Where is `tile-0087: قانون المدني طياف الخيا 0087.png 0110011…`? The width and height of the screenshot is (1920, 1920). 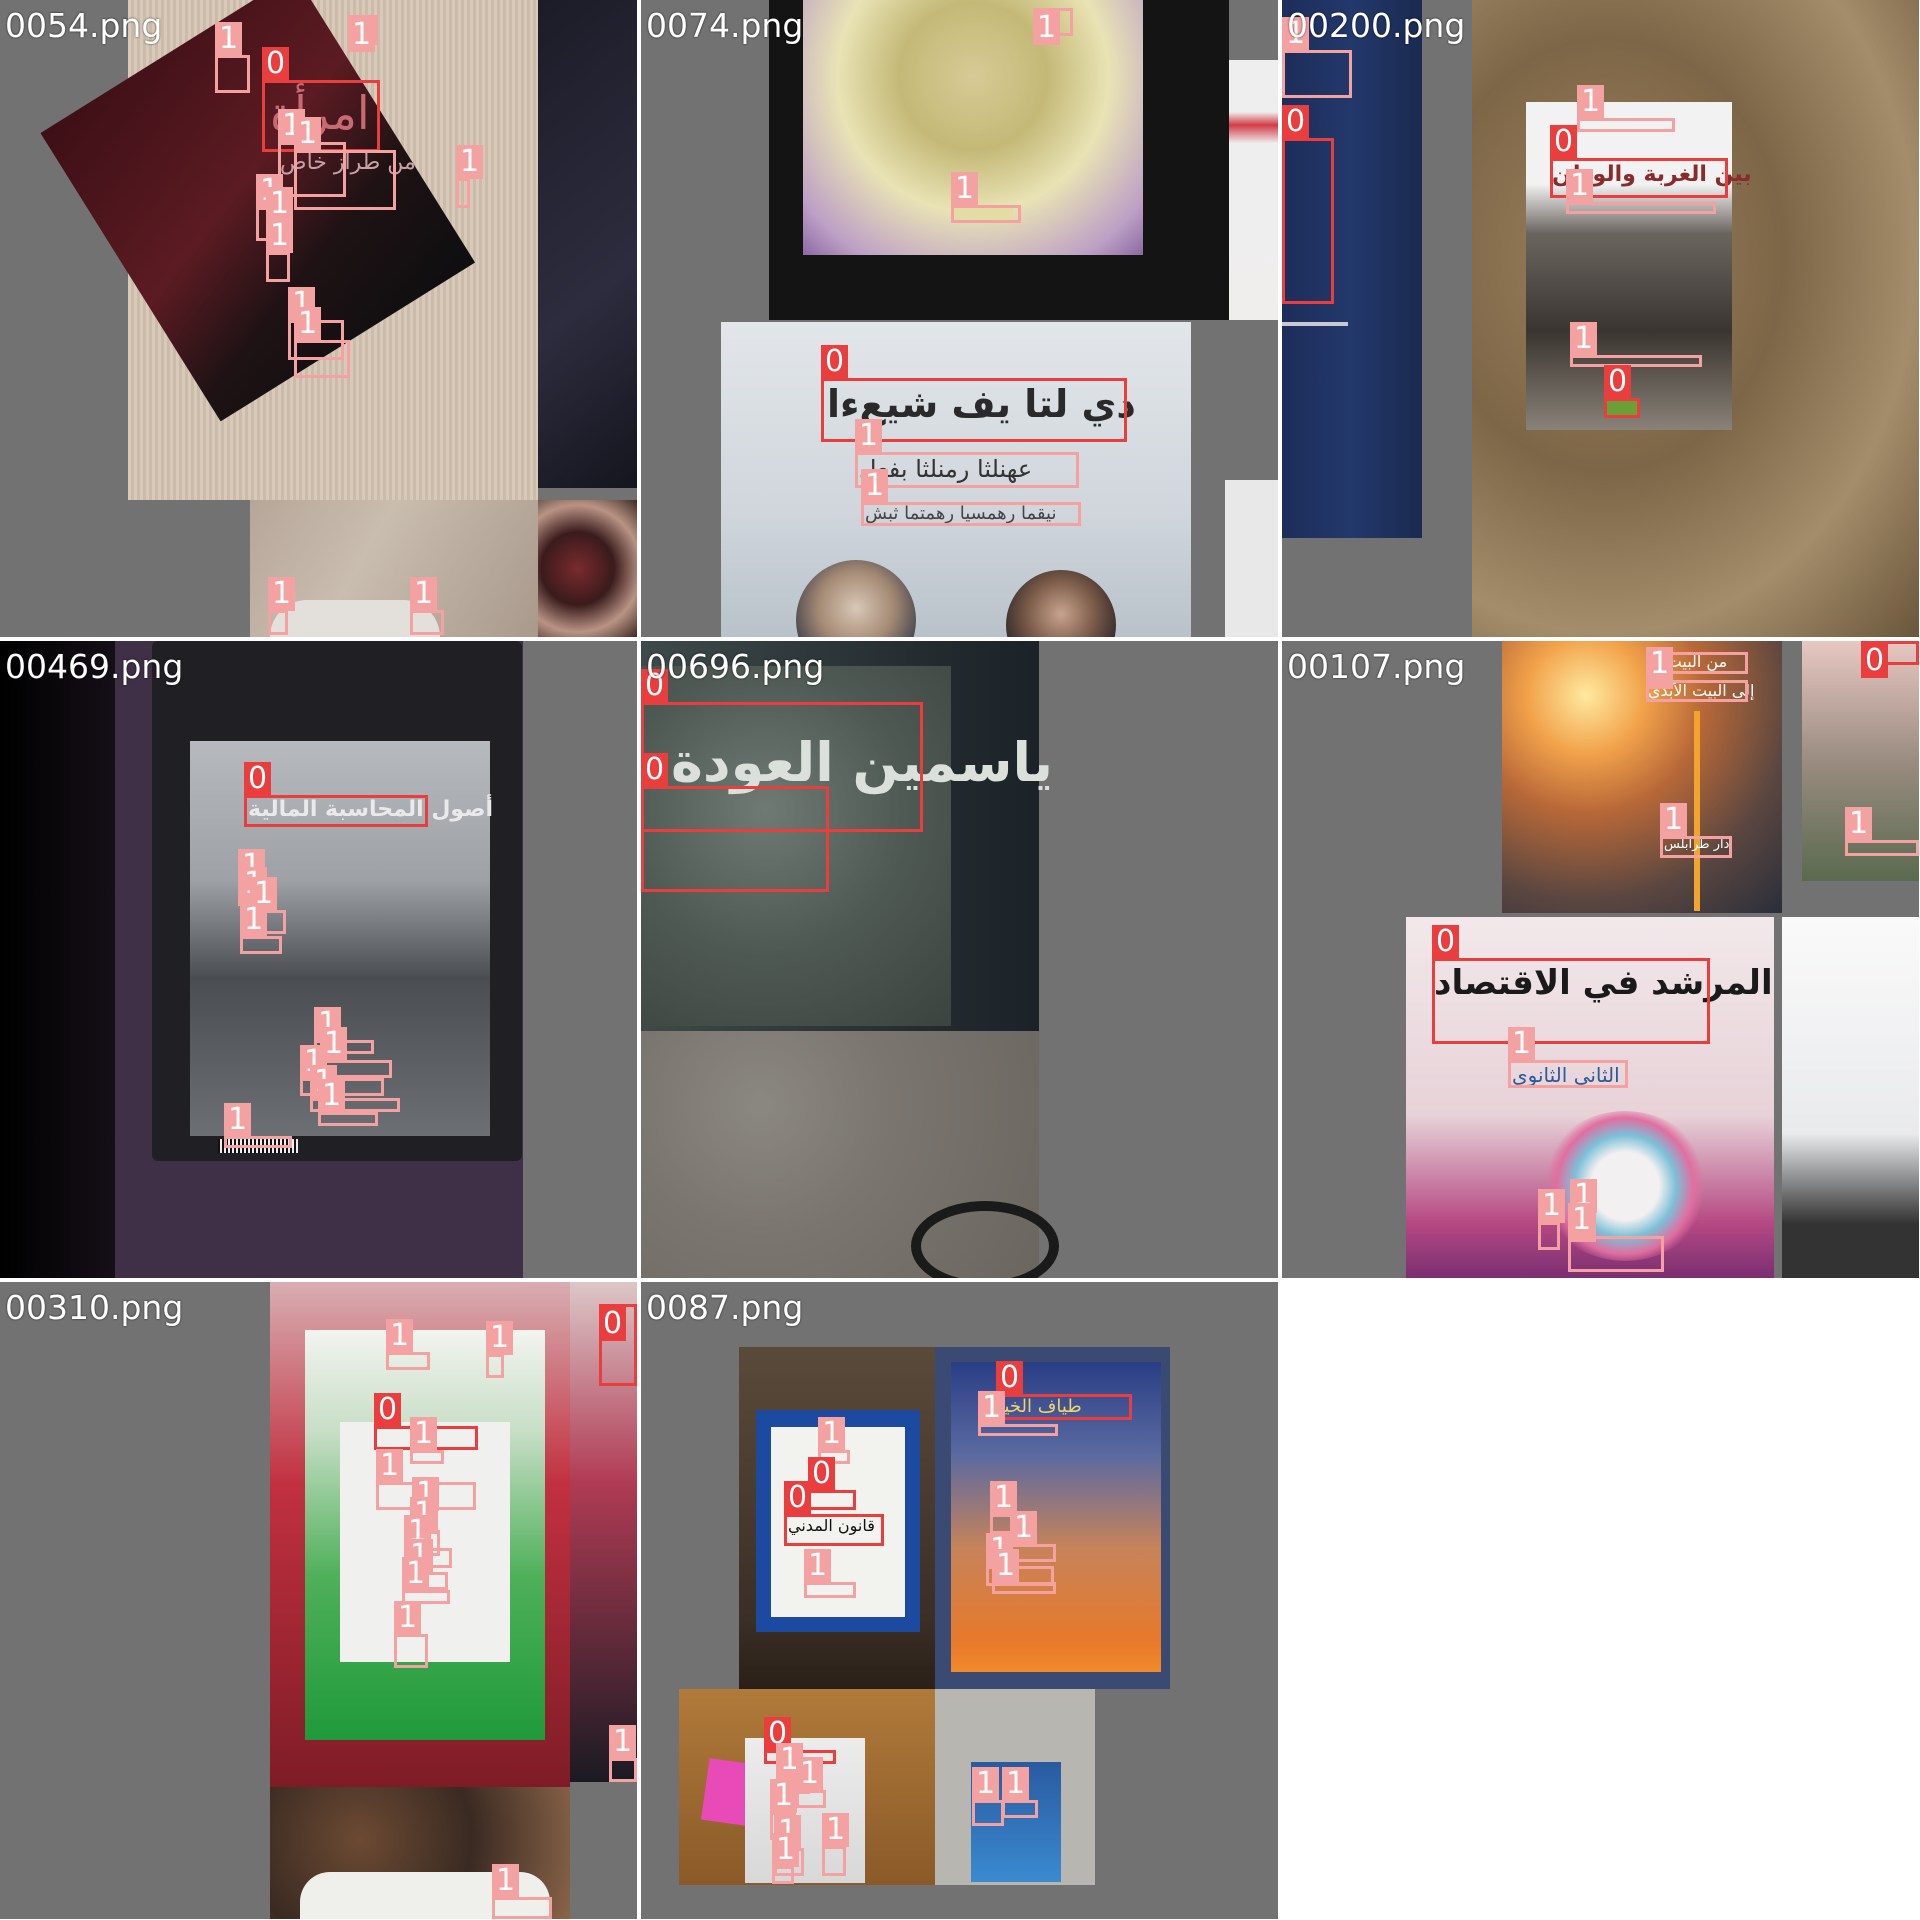 tile-0087: قانون المدني طياف الخيا 0087.png 0110011… is located at coordinates (959, 1600).